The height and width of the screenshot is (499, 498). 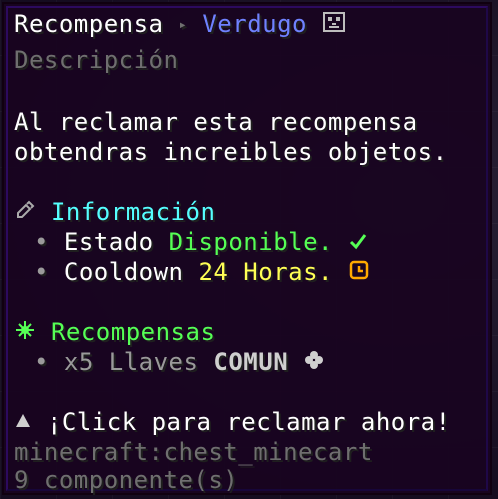 What do you see at coordinates (133, 332) in the screenshot?
I see `rewards-header-label: Recompensas` at bounding box center [133, 332].